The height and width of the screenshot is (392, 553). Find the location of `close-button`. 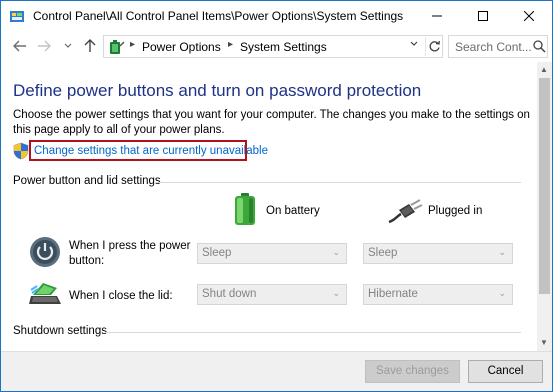

close-button is located at coordinates (529, 16).